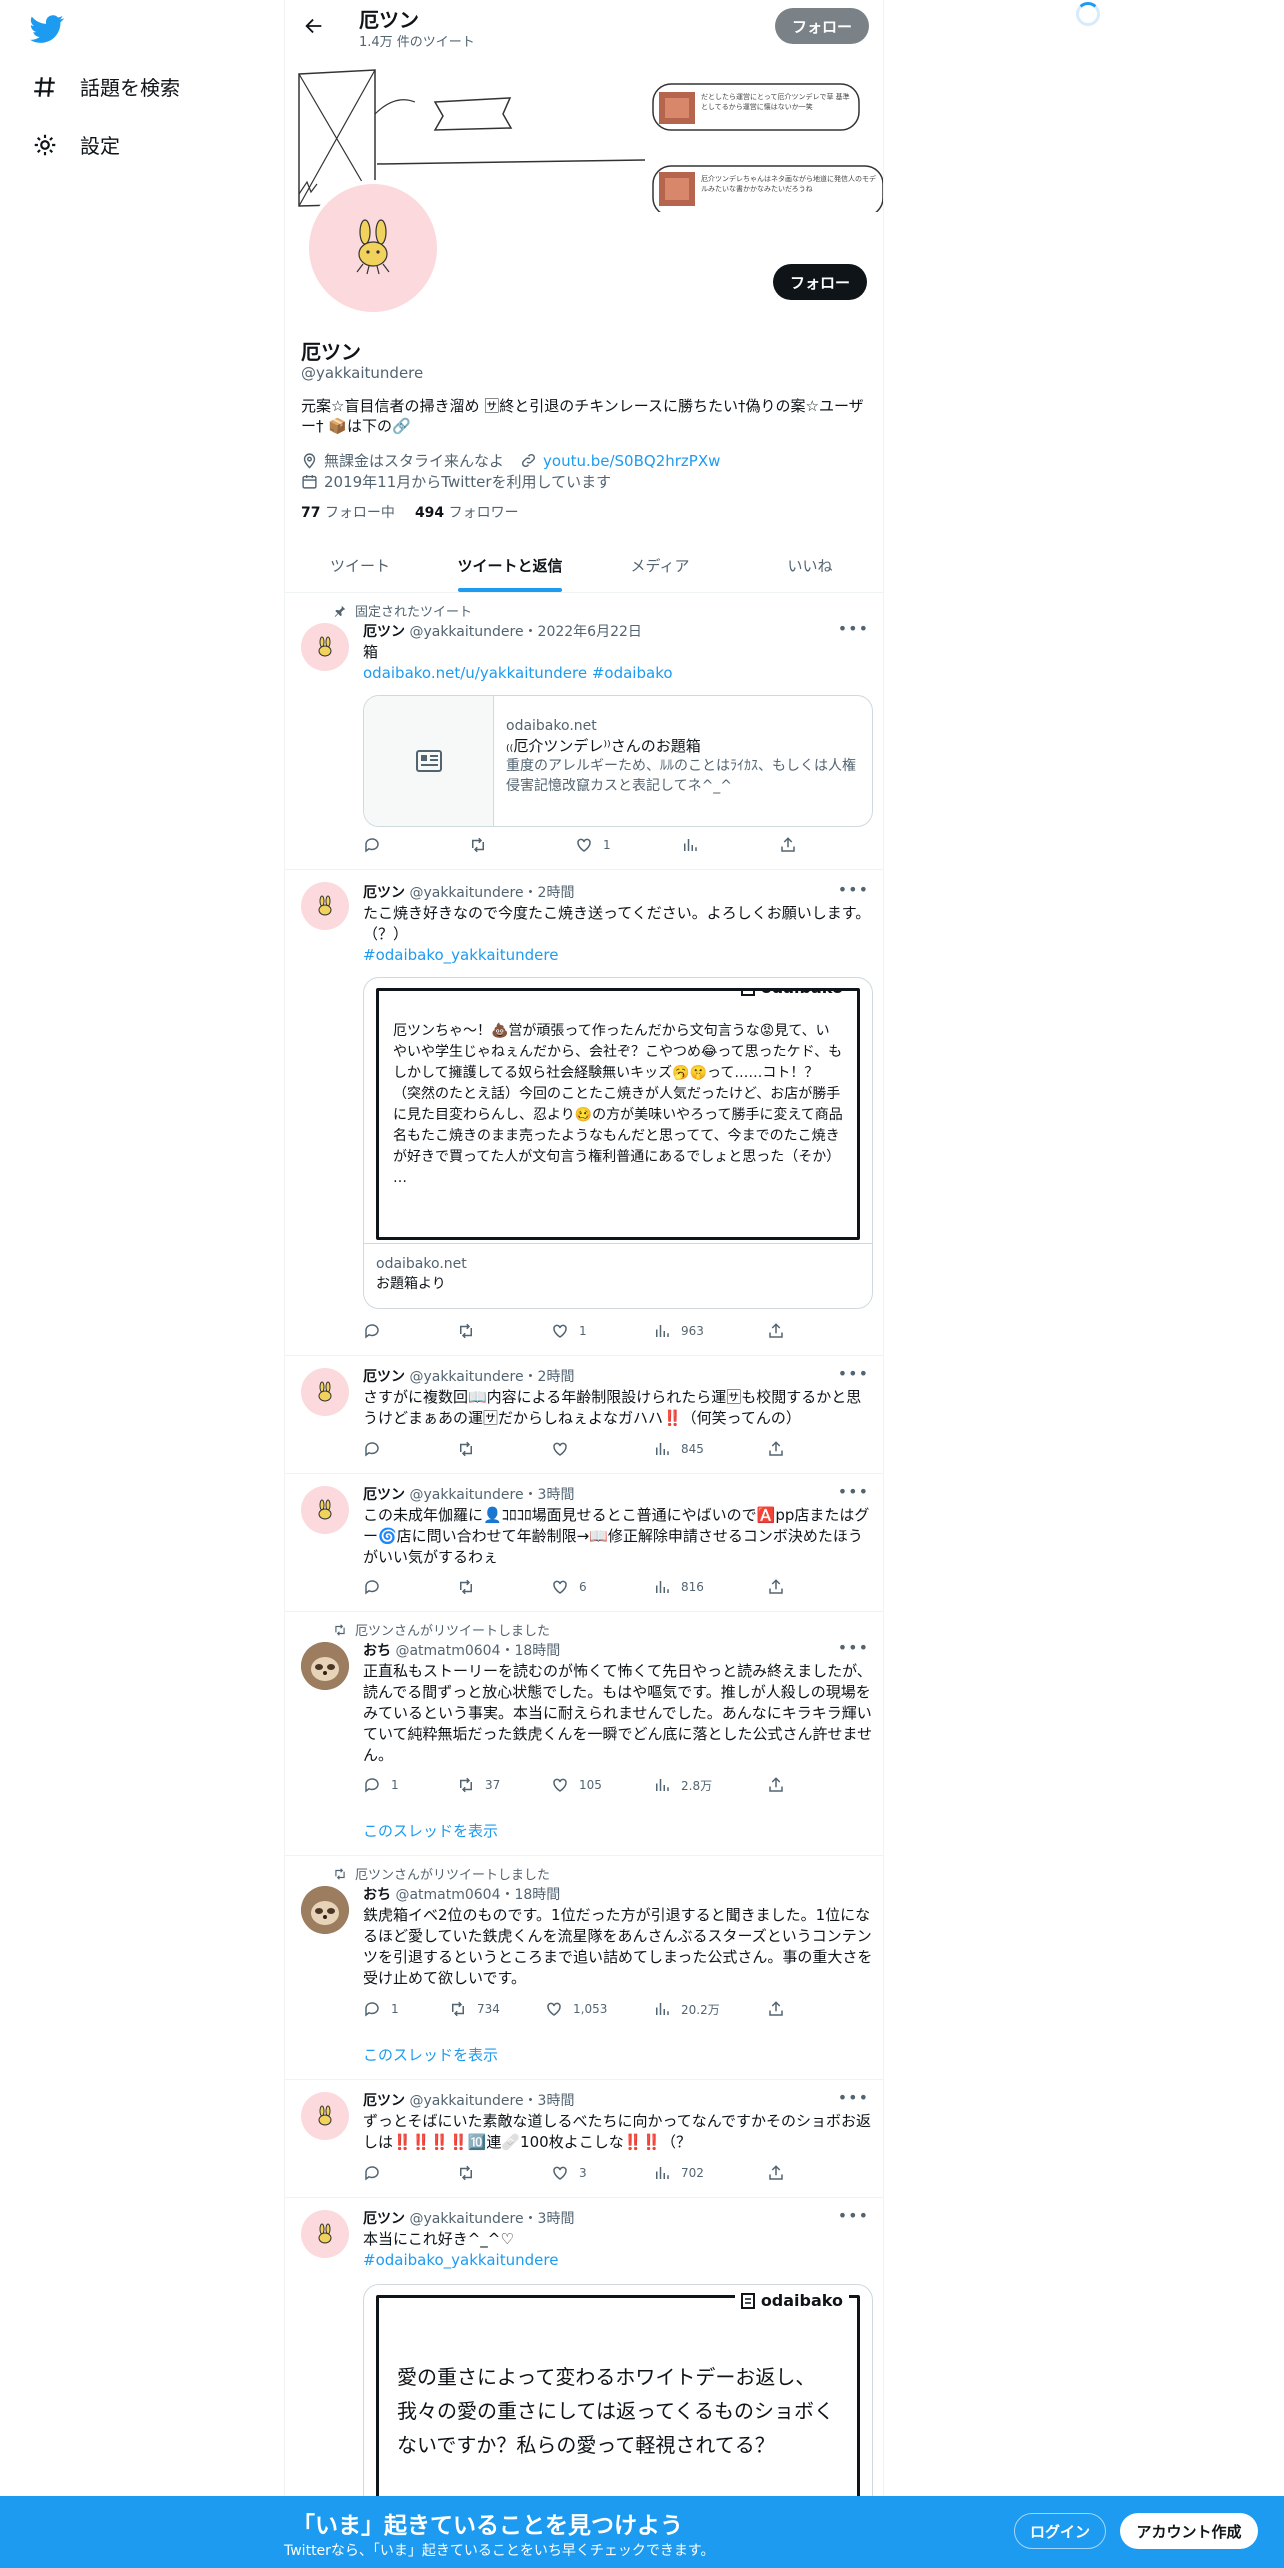 This screenshot has height=2568, width=1284. Describe the element at coordinates (348, 512) in the screenshot. I see `following-stat: 77 フォロー中` at that location.